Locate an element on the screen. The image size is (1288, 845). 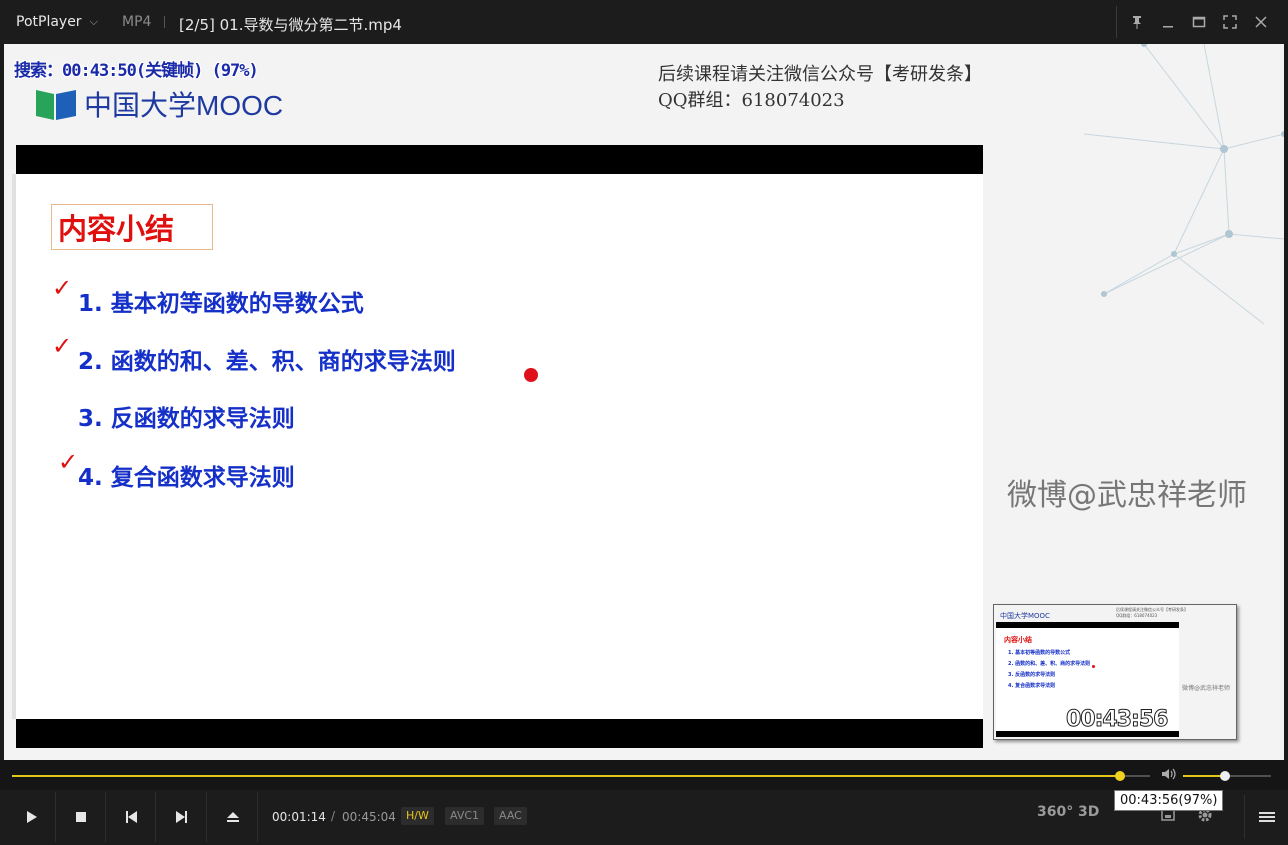
next-button is located at coordinates (182, 817).